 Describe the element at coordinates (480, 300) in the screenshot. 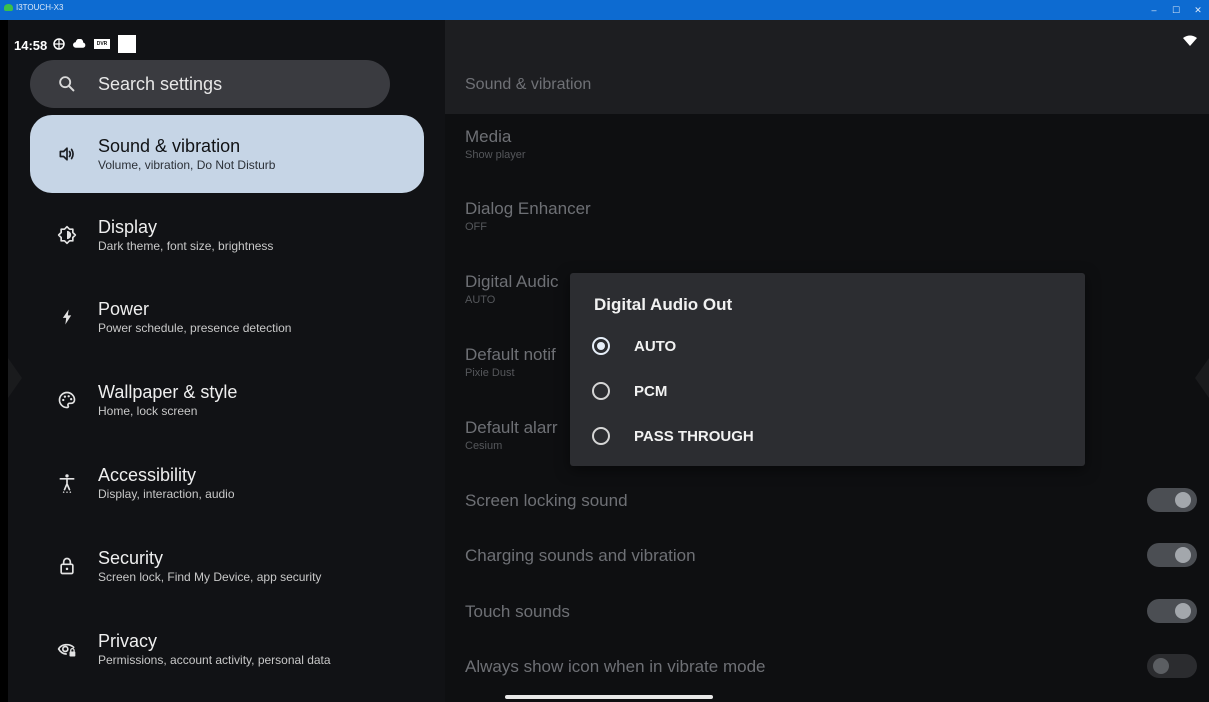

I see `setting-summary: AUTO` at that location.